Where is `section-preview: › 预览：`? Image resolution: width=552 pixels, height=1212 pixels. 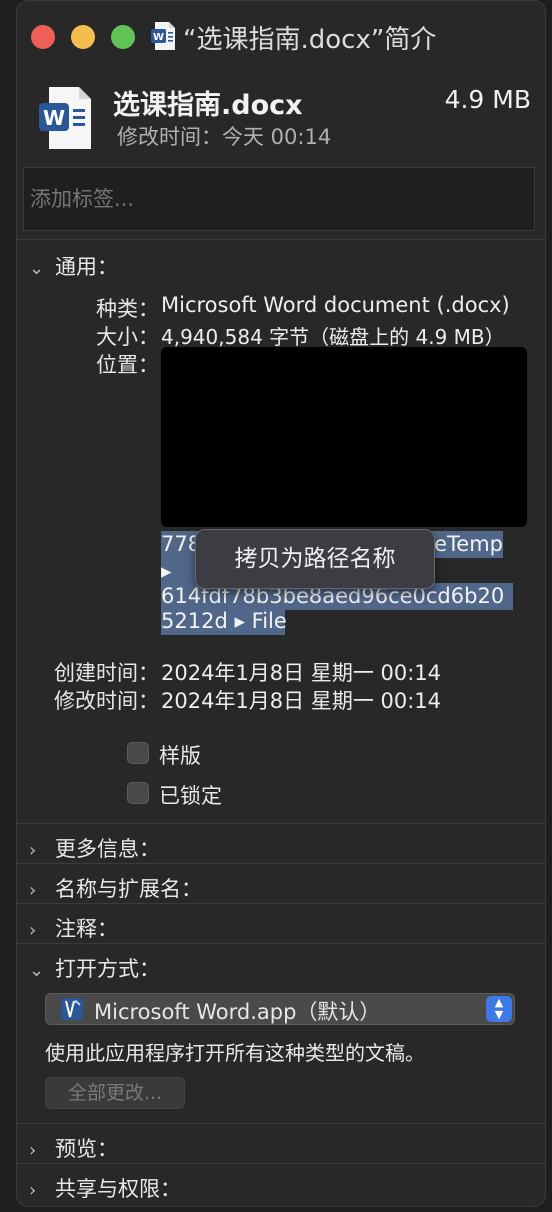 section-preview: › 预览： is located at coordinates (73, 1148).